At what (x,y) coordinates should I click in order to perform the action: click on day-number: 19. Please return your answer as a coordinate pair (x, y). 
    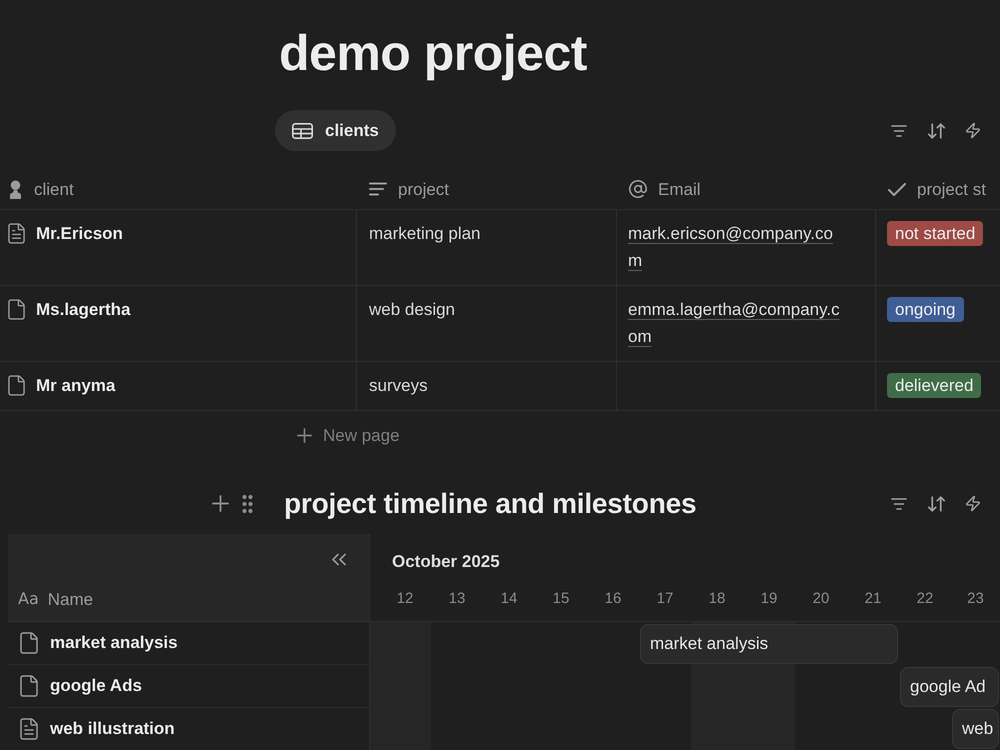
    Looking at the image, I should click on (769, 599).